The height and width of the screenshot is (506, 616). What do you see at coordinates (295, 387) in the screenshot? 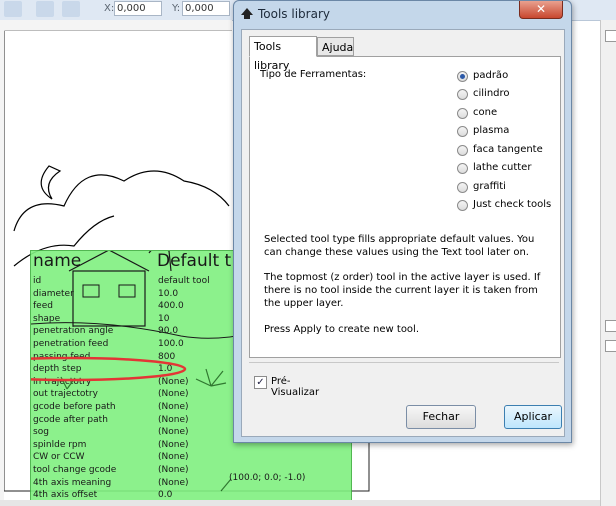
I see `preview-label: Pré-Visualizar` at bounding box center [295, 387].